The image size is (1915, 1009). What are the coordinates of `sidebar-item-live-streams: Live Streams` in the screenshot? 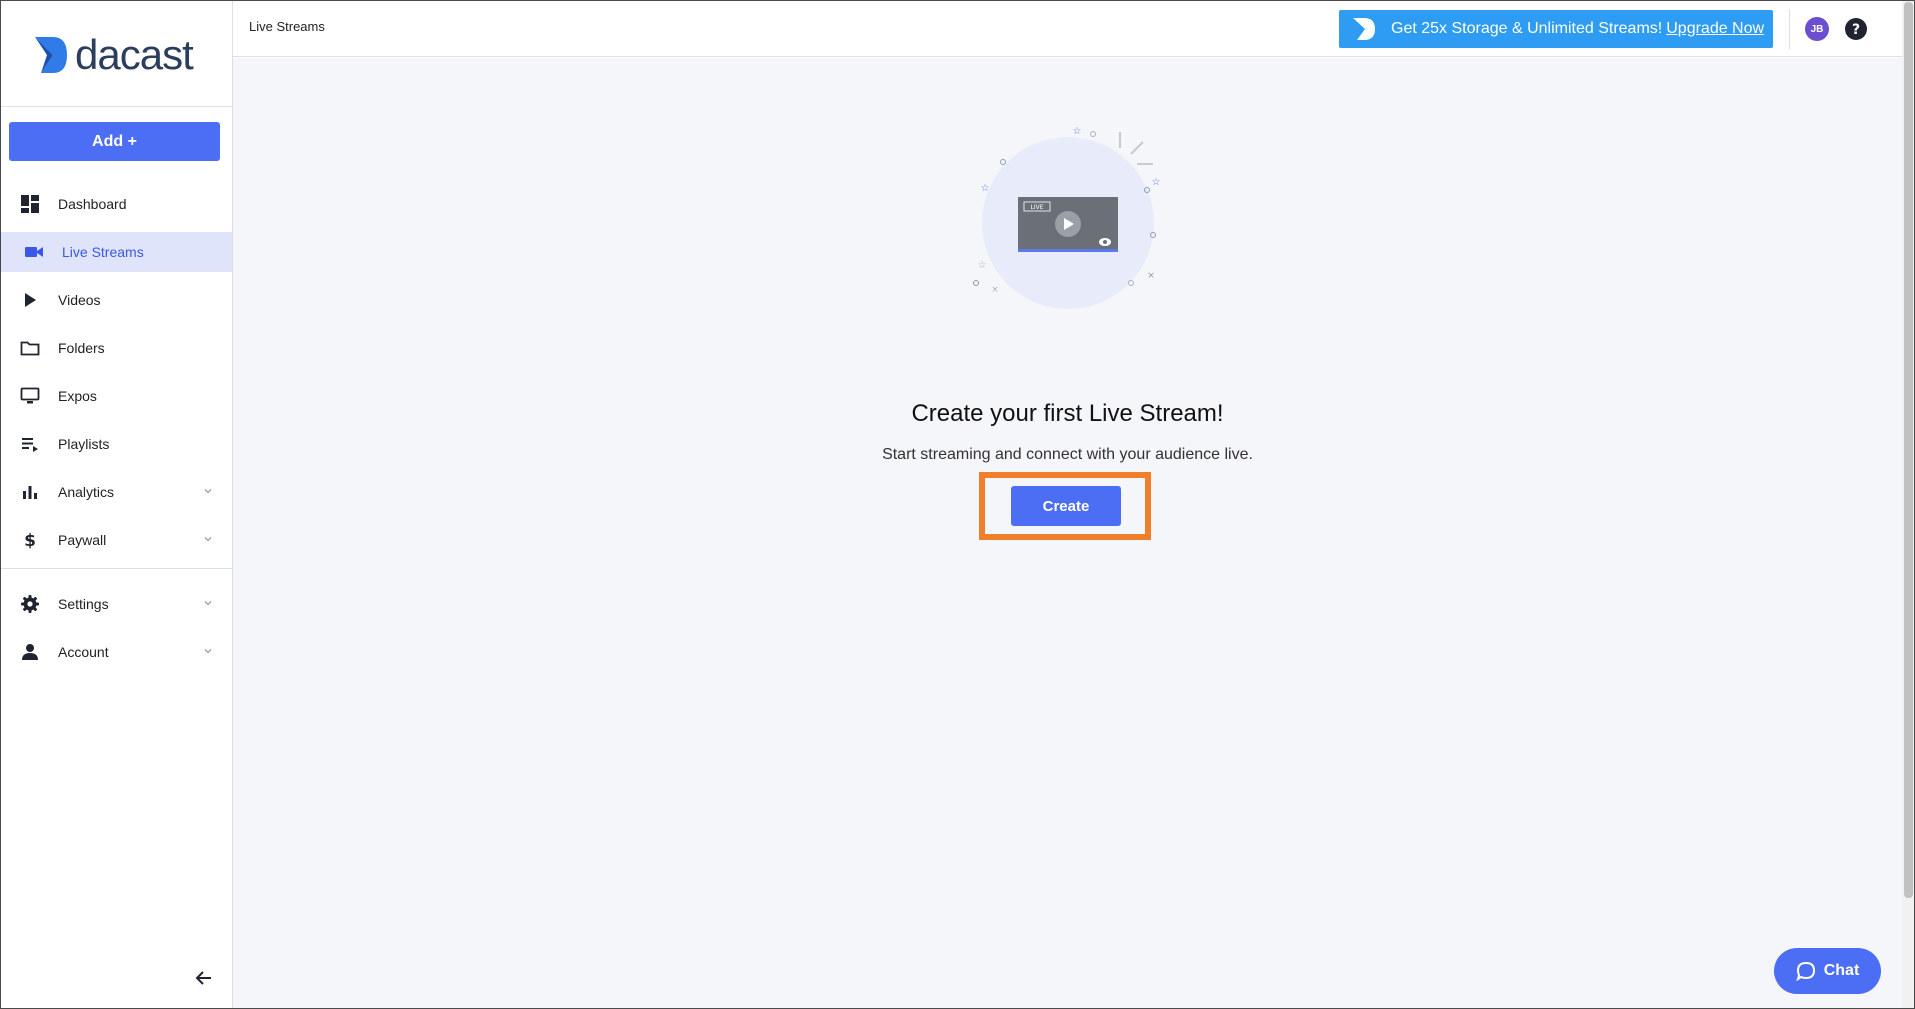 It's located at (116, 252).